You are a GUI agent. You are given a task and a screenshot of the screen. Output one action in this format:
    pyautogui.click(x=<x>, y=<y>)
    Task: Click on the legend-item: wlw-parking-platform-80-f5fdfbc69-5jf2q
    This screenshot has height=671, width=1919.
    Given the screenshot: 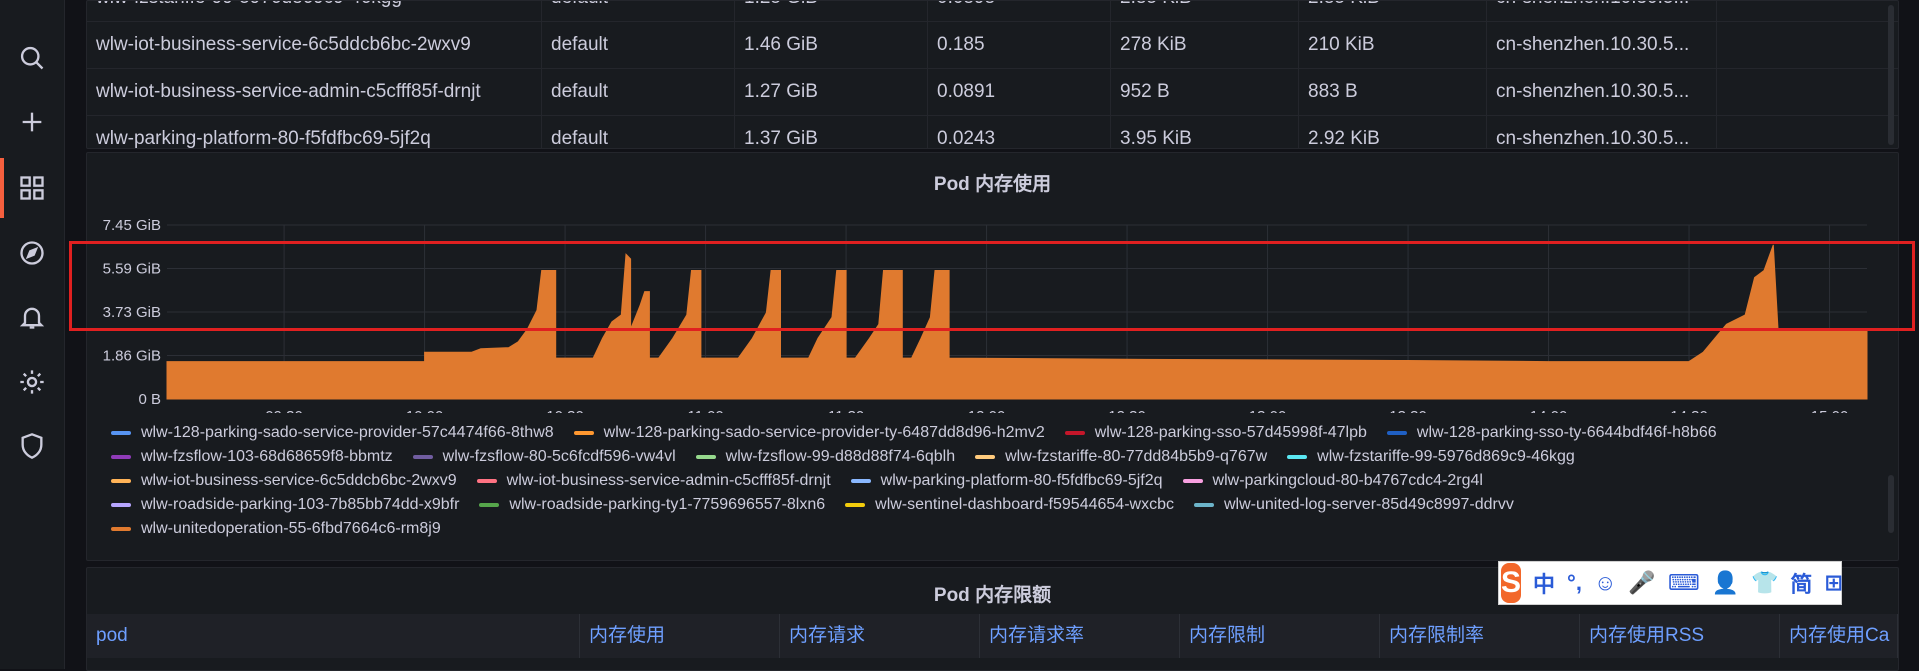 What is the action you would take?
    pyautogui.click(x=1006, y=481)
    